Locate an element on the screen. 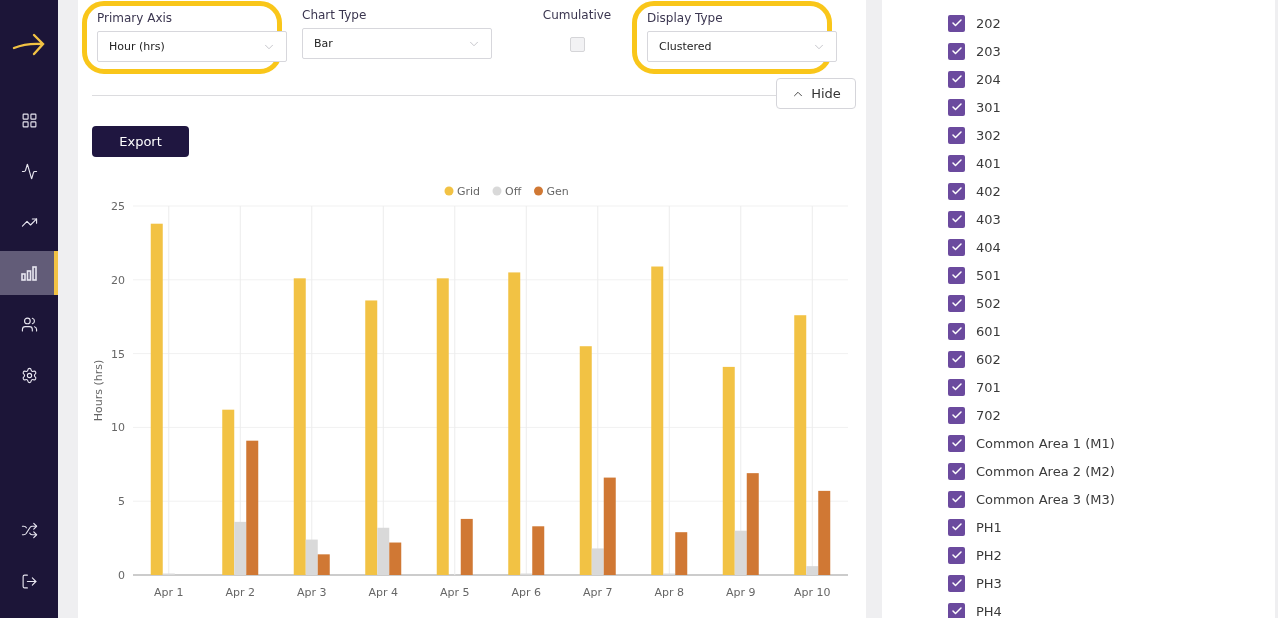 The image size is (1278, 618). legend-item: Grid is located at coordinates (462, 191).